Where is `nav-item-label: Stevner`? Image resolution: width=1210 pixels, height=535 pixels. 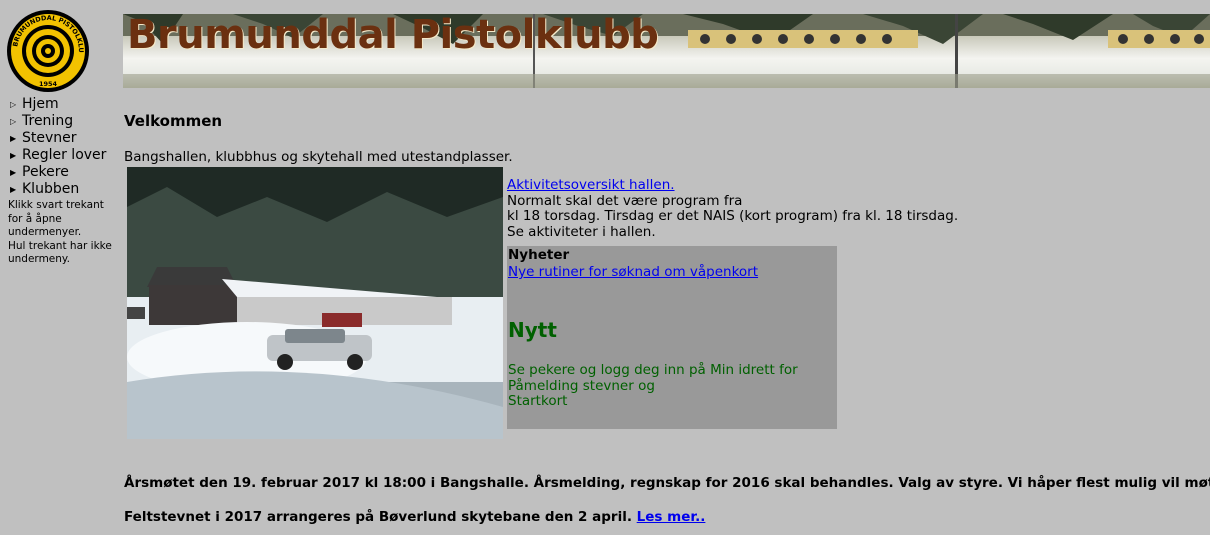
nav-item-label: Stevner is located at coordinates (49, 138).